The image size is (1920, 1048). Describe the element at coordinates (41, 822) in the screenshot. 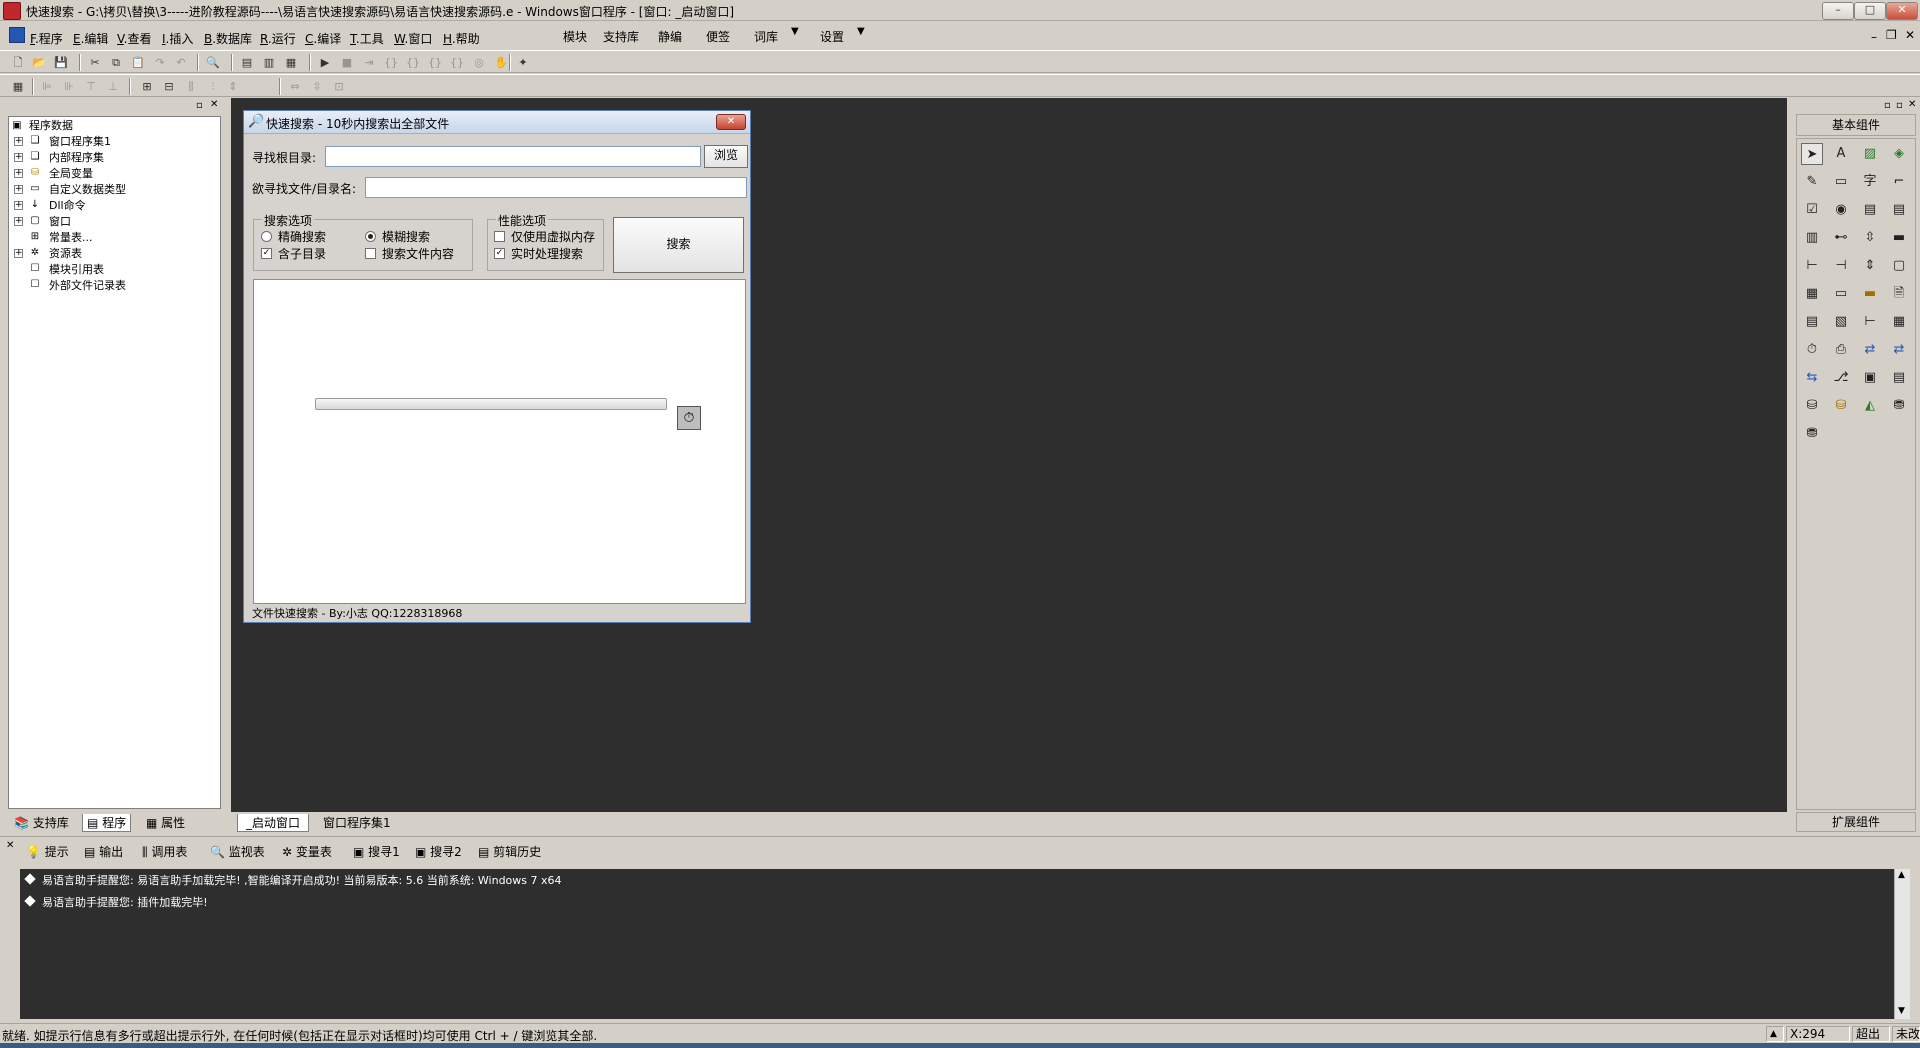

I see `tab-support-lib: 📚 支持库` at that location.